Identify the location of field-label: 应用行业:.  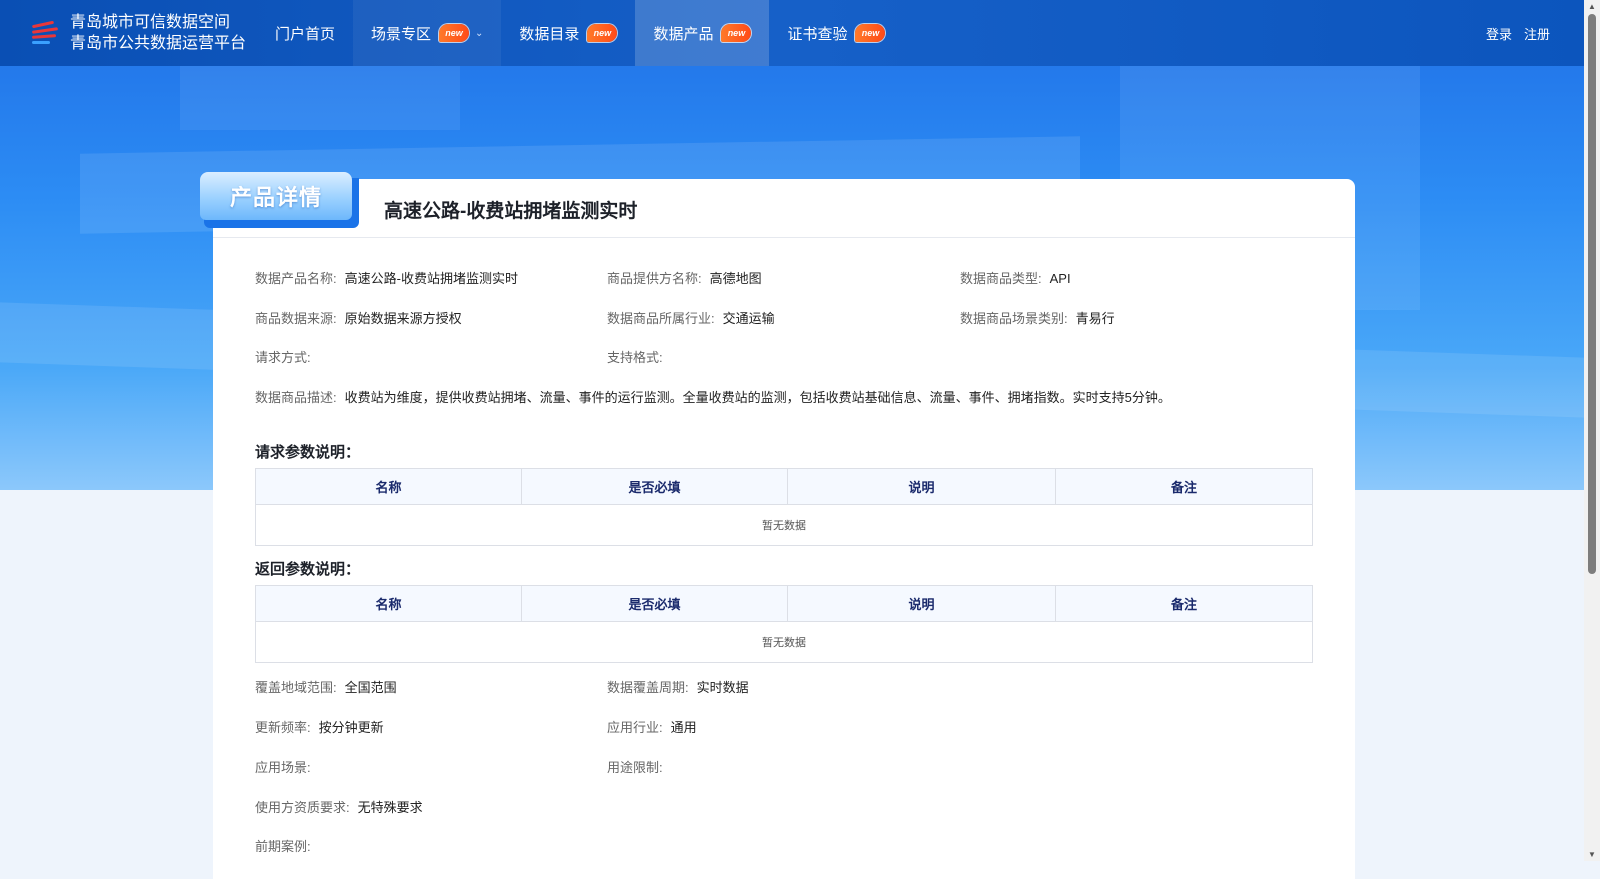
(635, 727).